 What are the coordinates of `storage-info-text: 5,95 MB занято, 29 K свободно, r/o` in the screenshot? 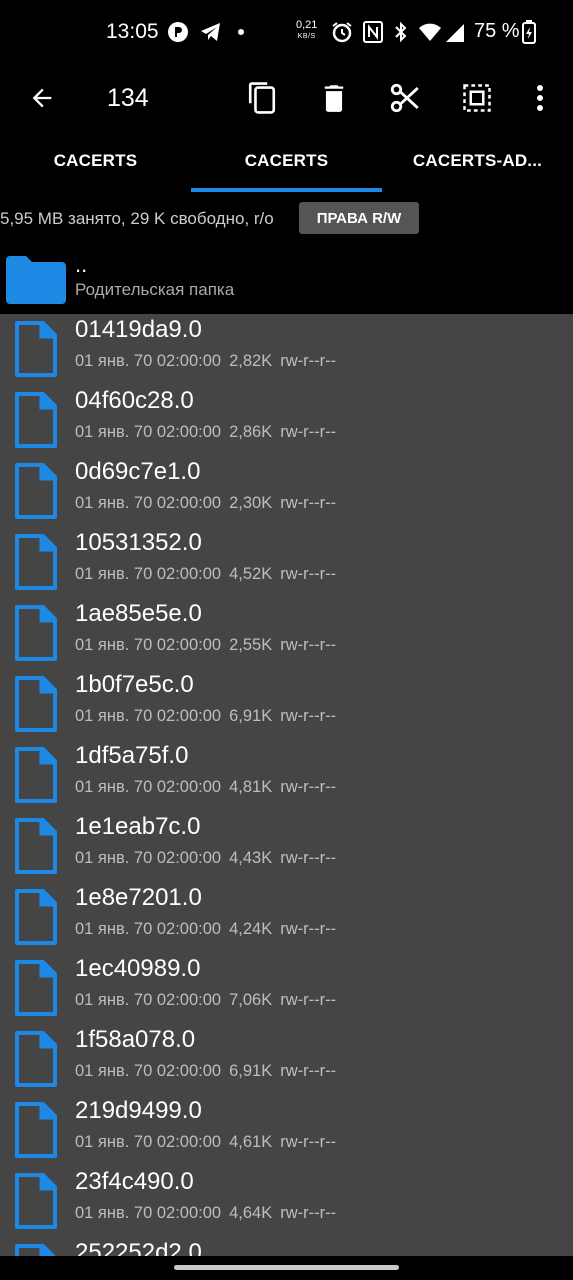 It's located at (137, 218).